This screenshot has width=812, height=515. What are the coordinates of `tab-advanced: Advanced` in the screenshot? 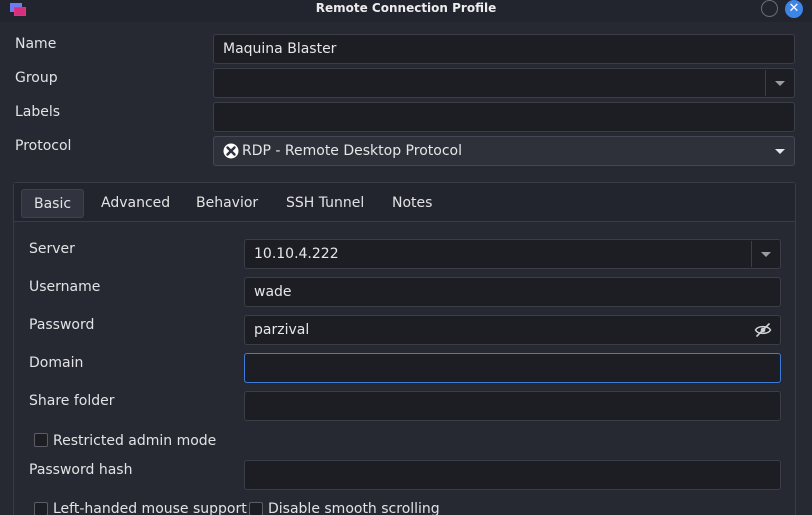 It's located at (135, 203).